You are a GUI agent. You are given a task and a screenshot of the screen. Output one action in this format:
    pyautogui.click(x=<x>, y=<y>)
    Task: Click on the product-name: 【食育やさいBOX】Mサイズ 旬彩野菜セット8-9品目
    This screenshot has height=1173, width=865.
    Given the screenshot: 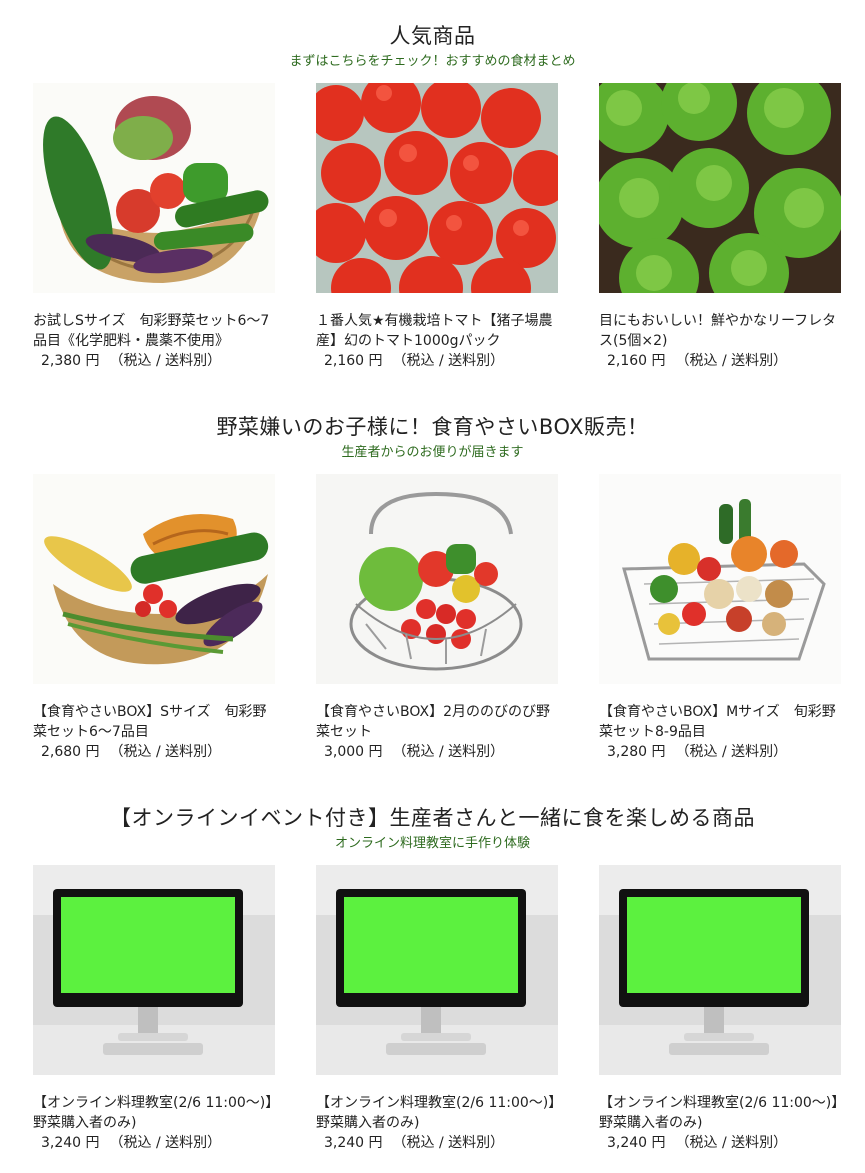 What is the action you would take?
    pyautogui.click(x=720, y=722)
    